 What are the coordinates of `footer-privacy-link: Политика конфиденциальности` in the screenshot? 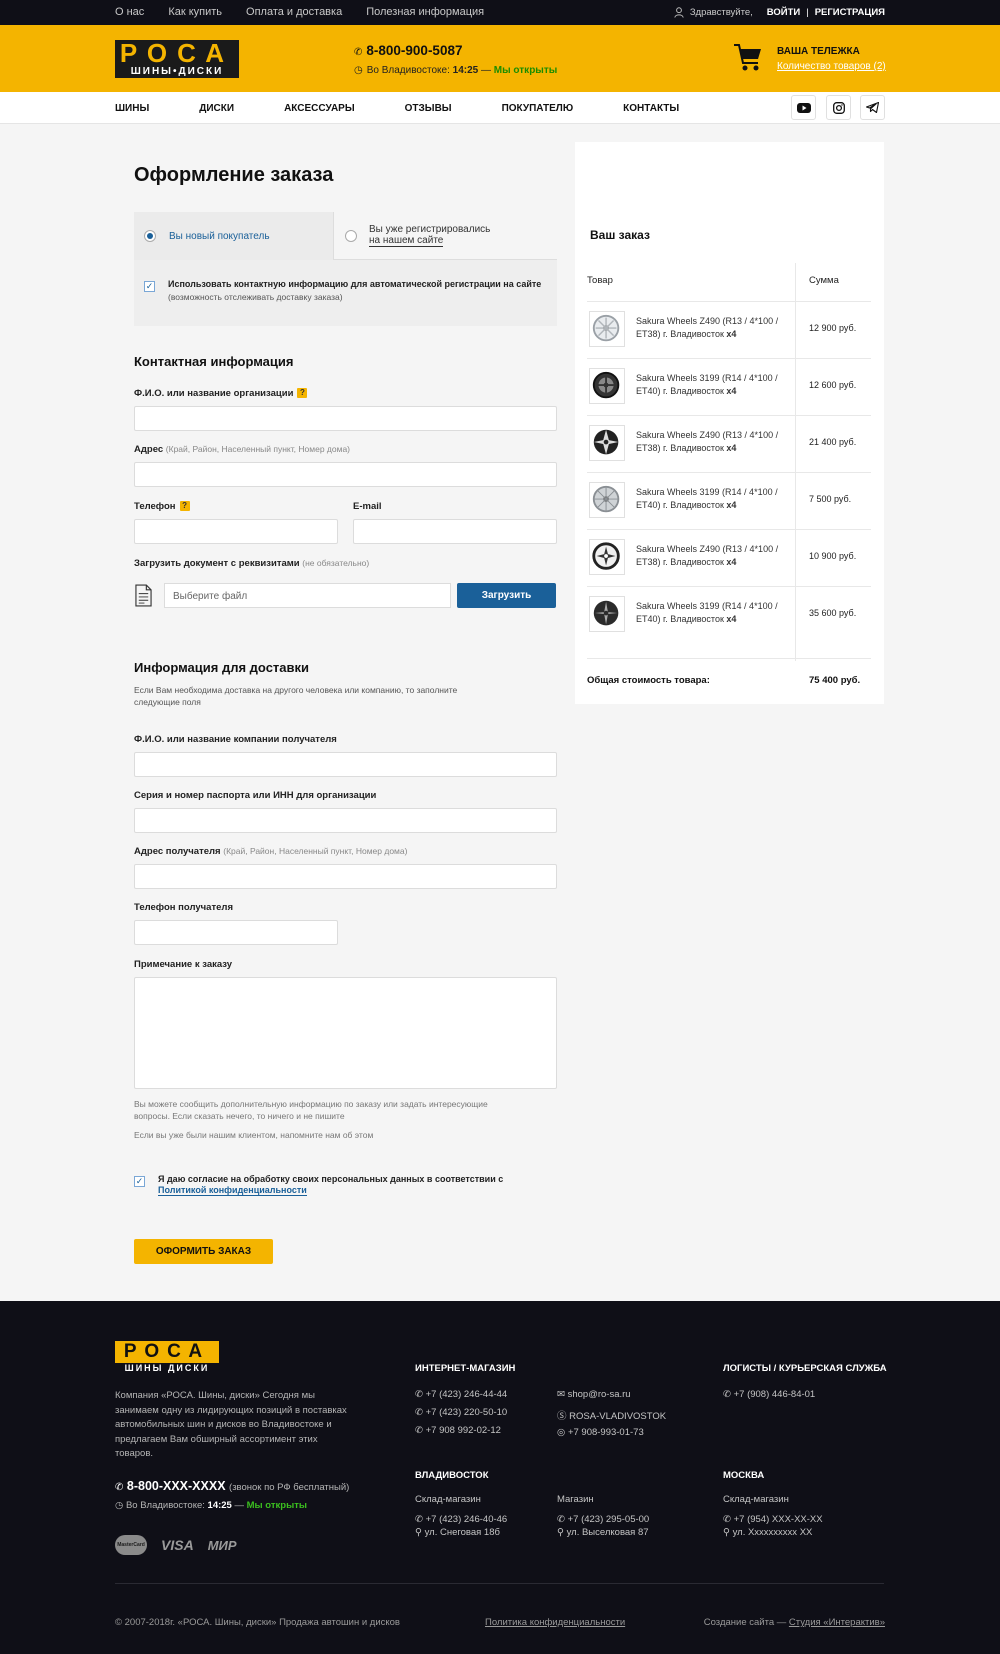 It's located at (555, 1622).